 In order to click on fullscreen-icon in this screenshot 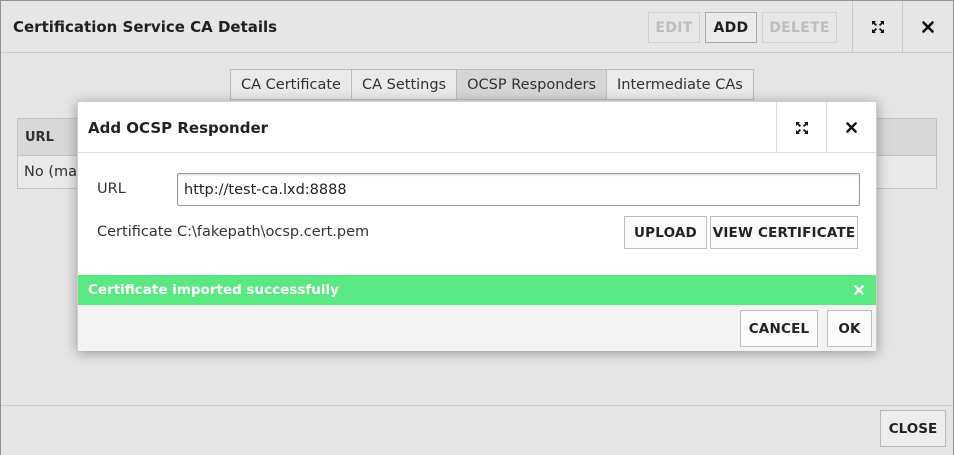, I will do `click(801, 127)`.